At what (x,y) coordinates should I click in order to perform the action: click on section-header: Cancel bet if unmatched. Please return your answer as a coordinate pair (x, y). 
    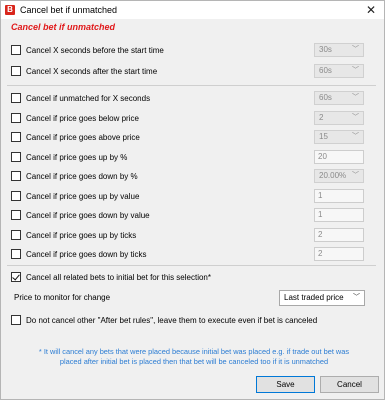
    Looking at the image, I should click on (63, 27).